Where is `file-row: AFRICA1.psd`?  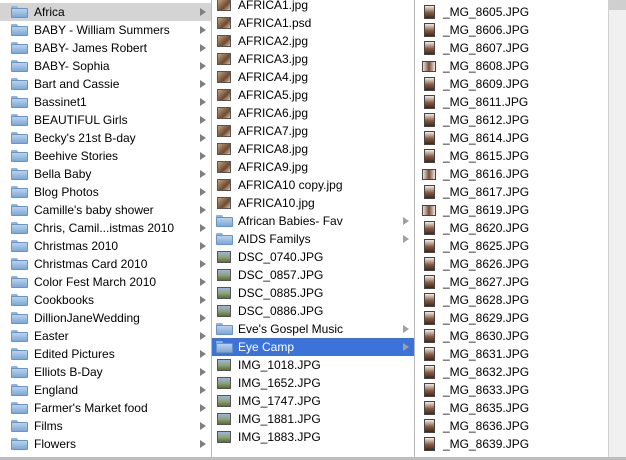
file-row: AFRICA1.psd is located at coordinates (313, 23).